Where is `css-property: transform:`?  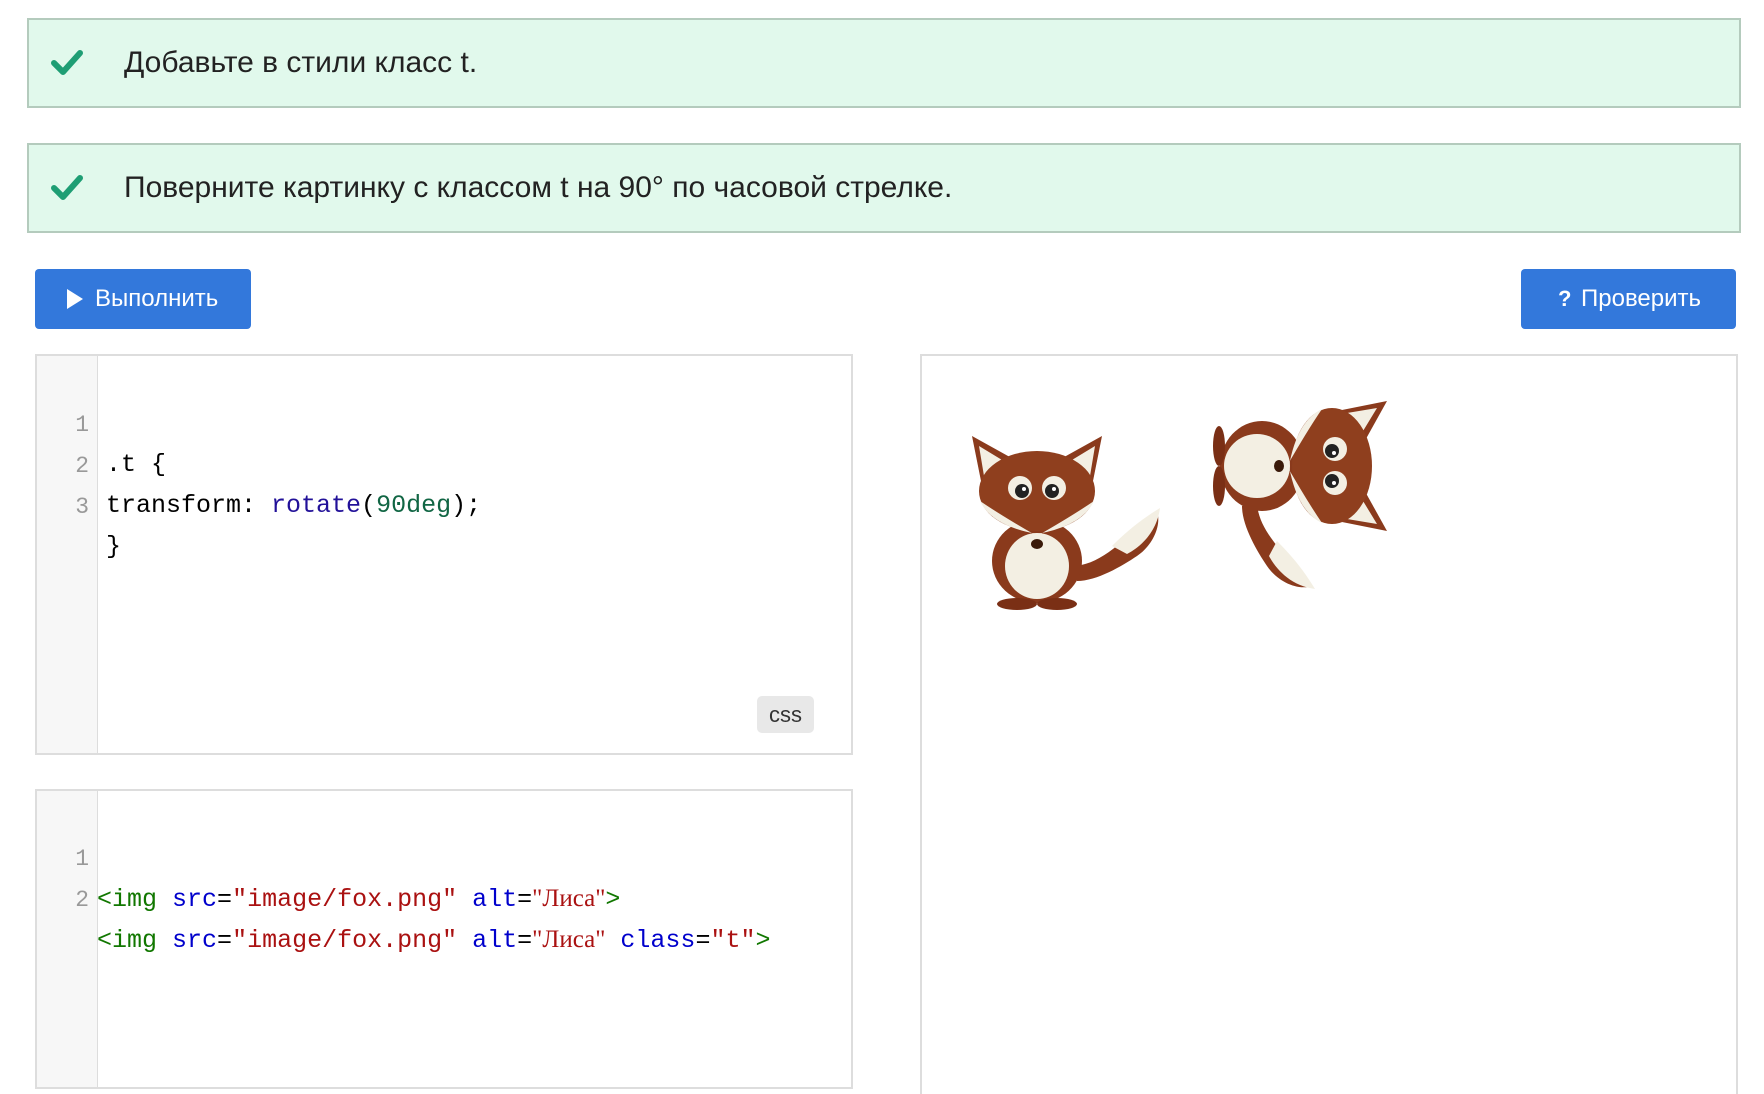
css-property: transform: is located at coordinates (189, 505).